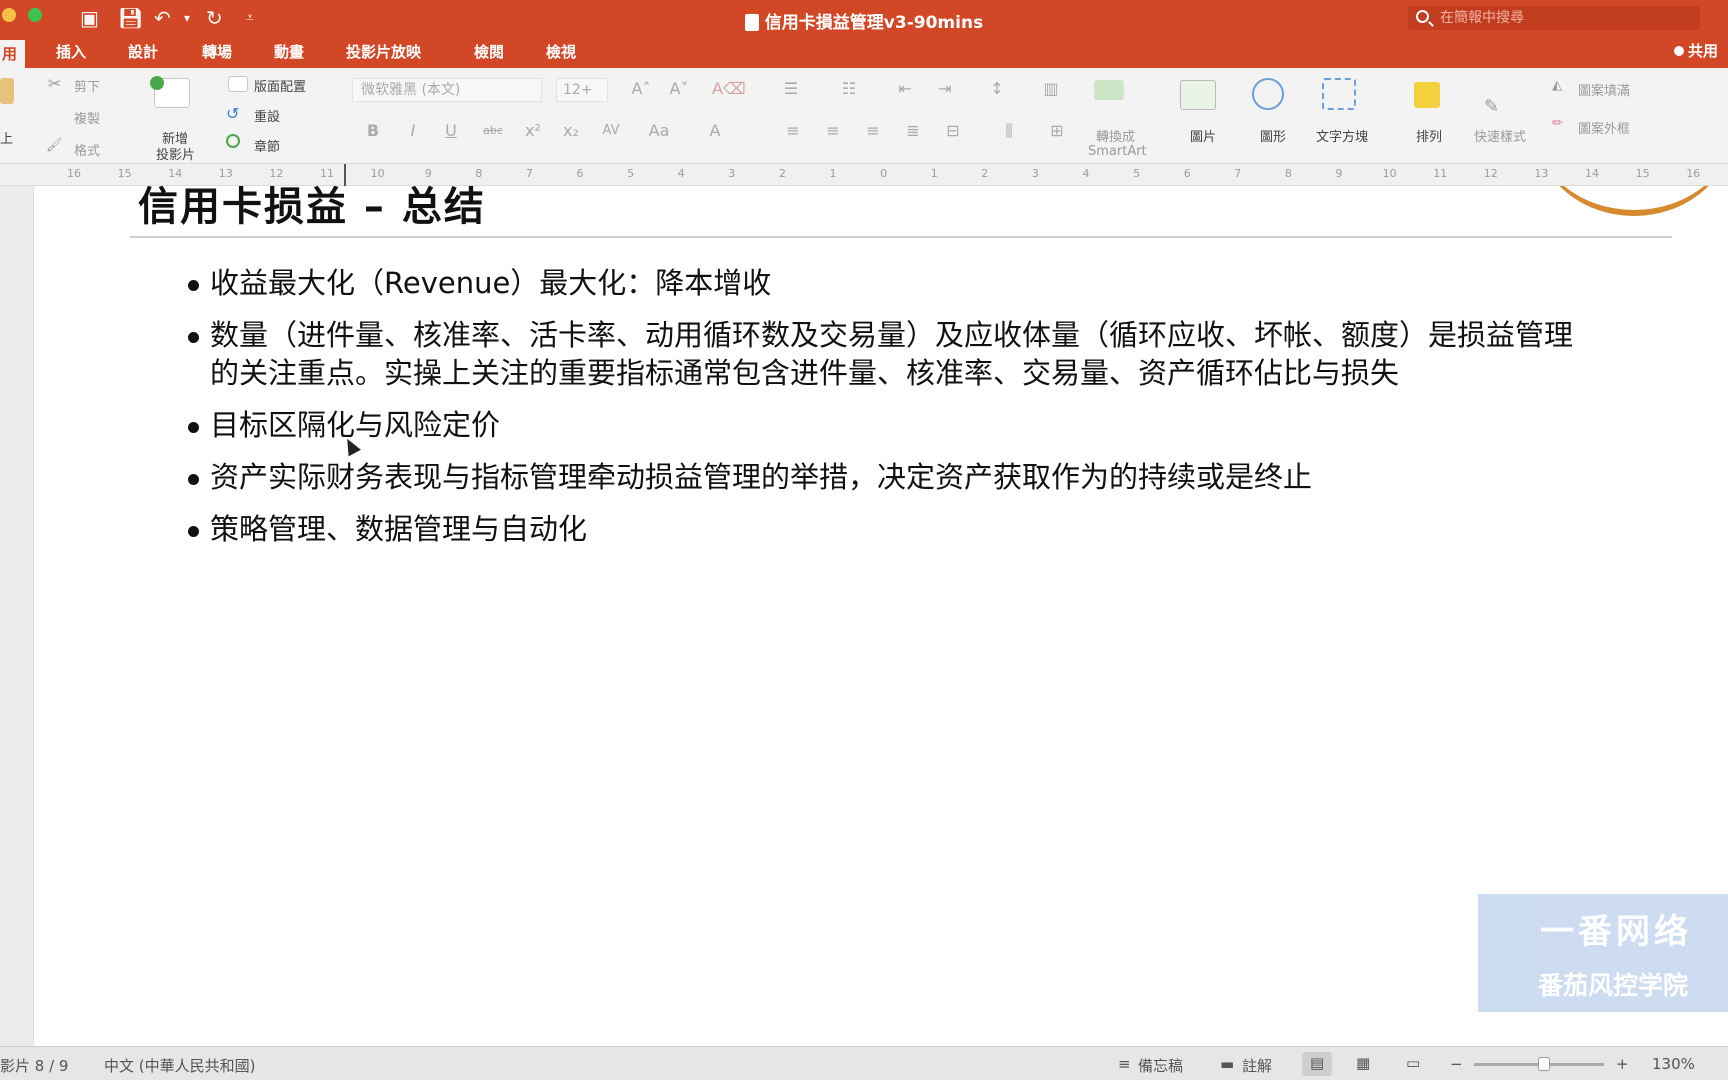  I want to click on tab-animations: 動畫, so click(289, 52).